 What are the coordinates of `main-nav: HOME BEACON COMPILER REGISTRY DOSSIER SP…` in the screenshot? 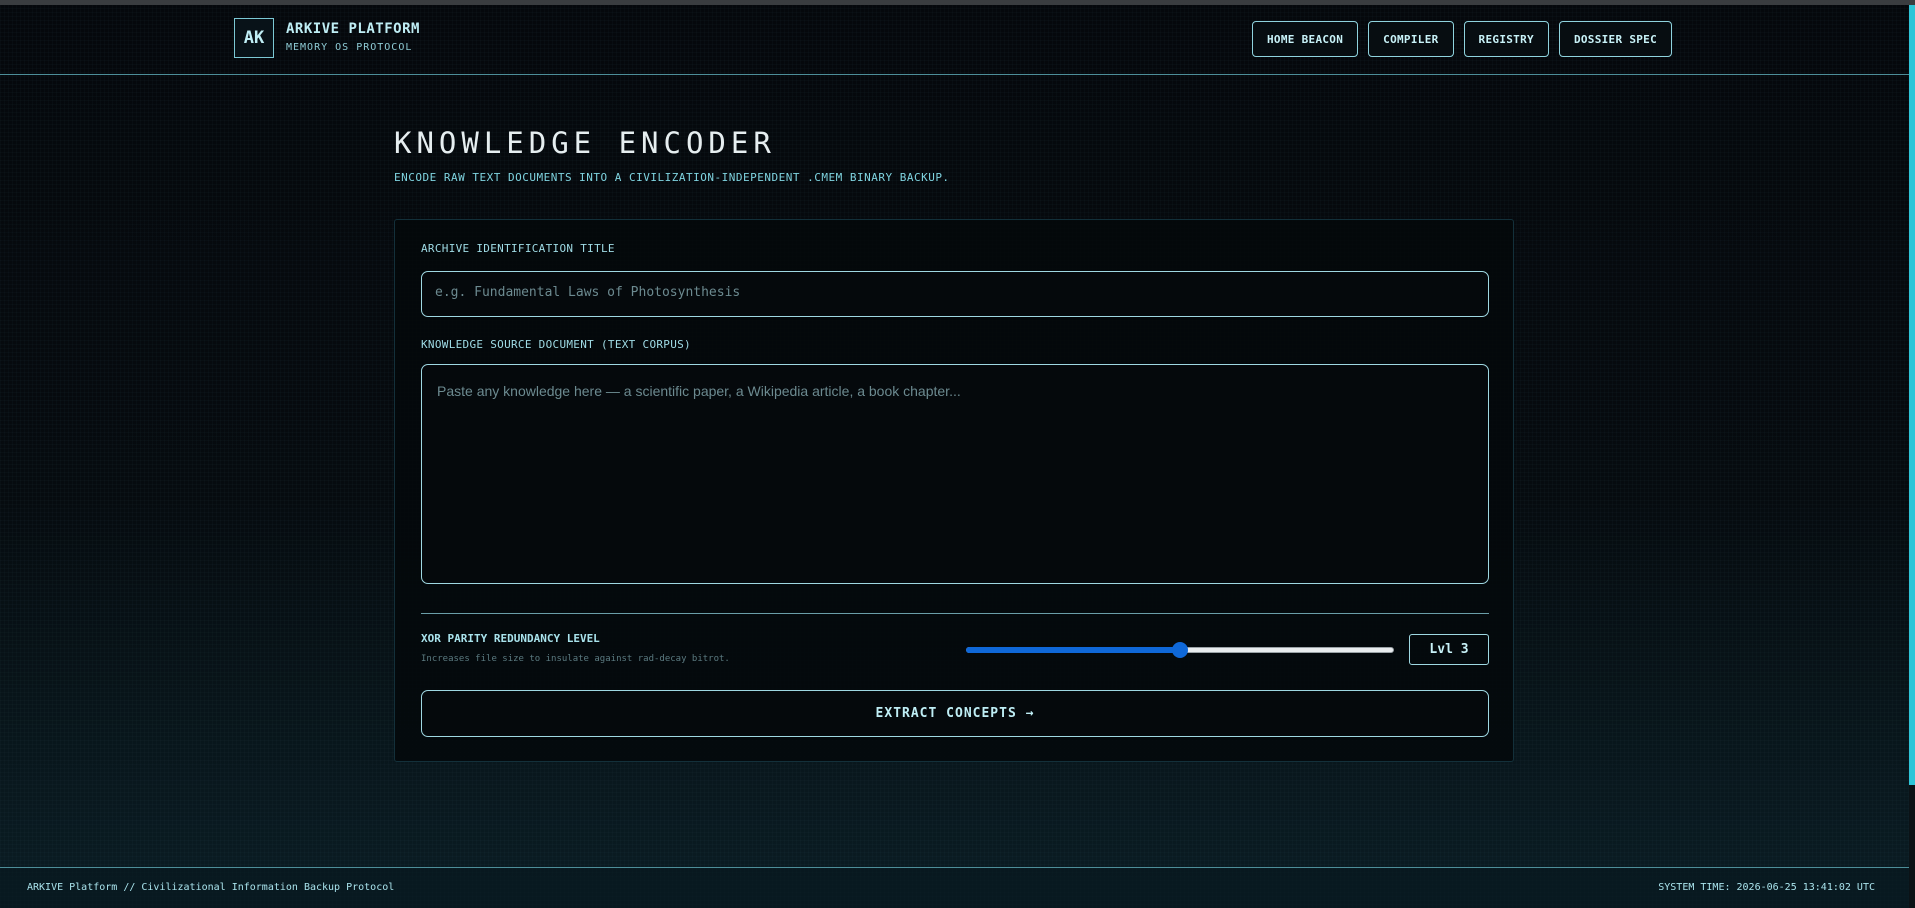 It's located at (1462, 39).